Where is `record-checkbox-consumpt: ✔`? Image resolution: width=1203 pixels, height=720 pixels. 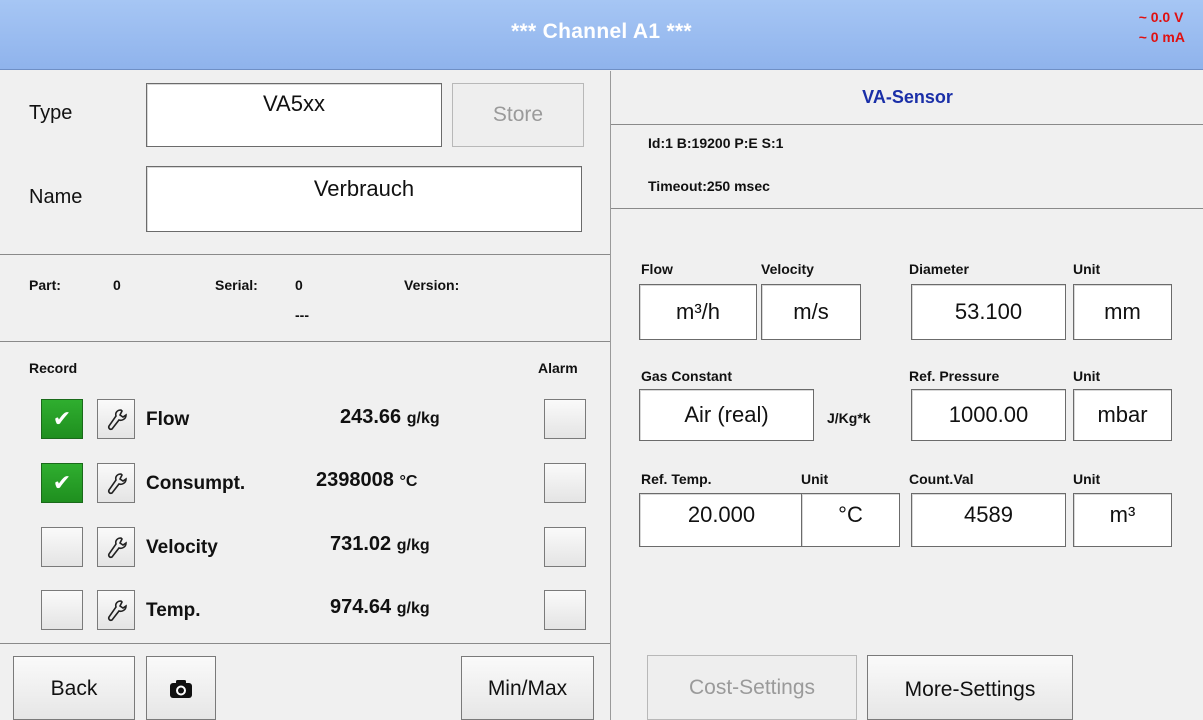
record-checkbox-consumpt: ✔ is located at coordinates (62, 483).